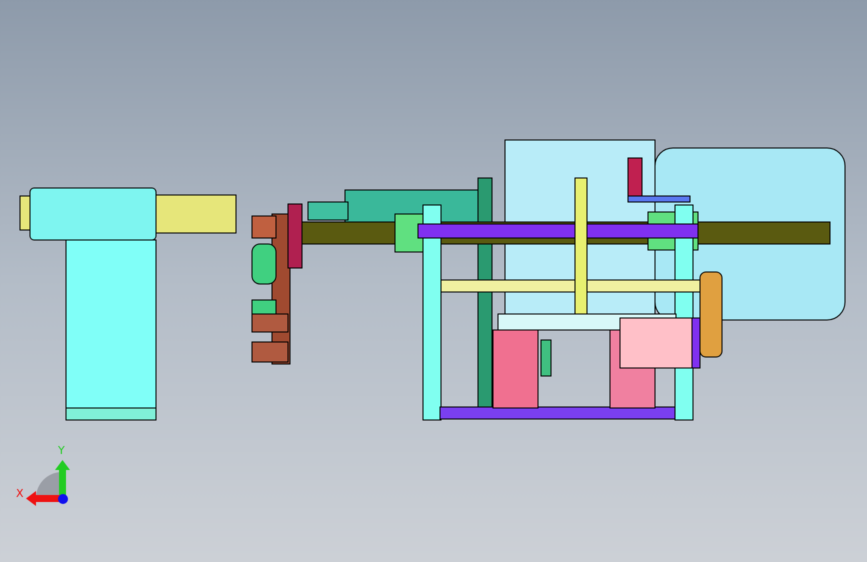 The width and height of the screenshot is (867, 562). What do you see at coordinates (48, 483) in the screenshot?
I see `axis-triad-icon` at bounding box center [48, 483].